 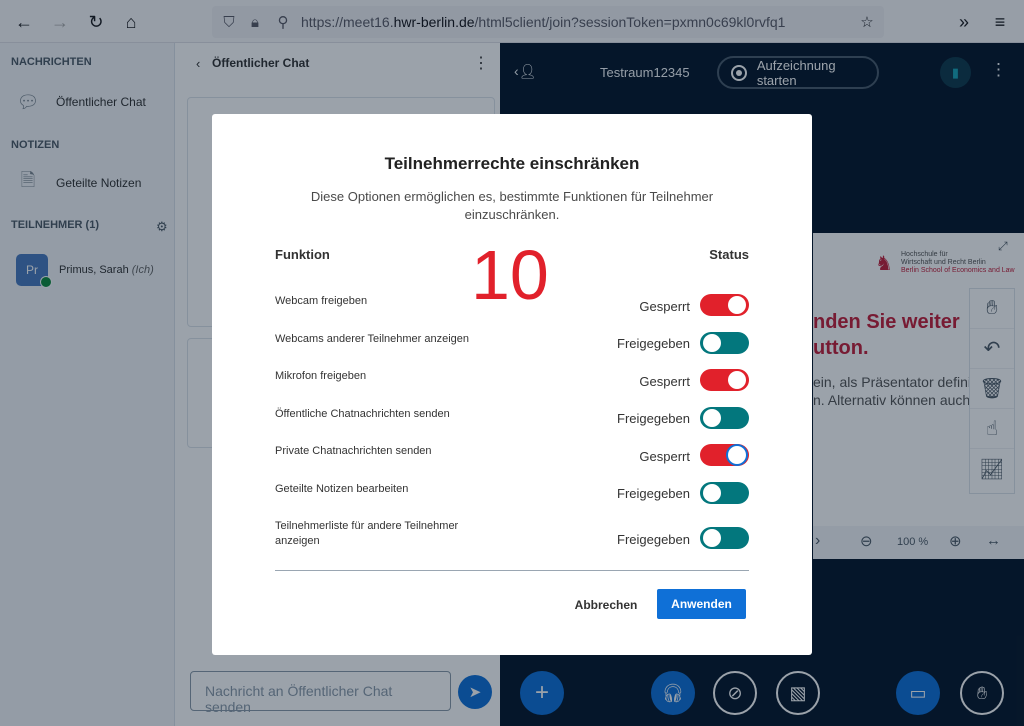 I want to click on row-label: Öffentliche Chatnachrichten senden, so click(x=362, y=414).